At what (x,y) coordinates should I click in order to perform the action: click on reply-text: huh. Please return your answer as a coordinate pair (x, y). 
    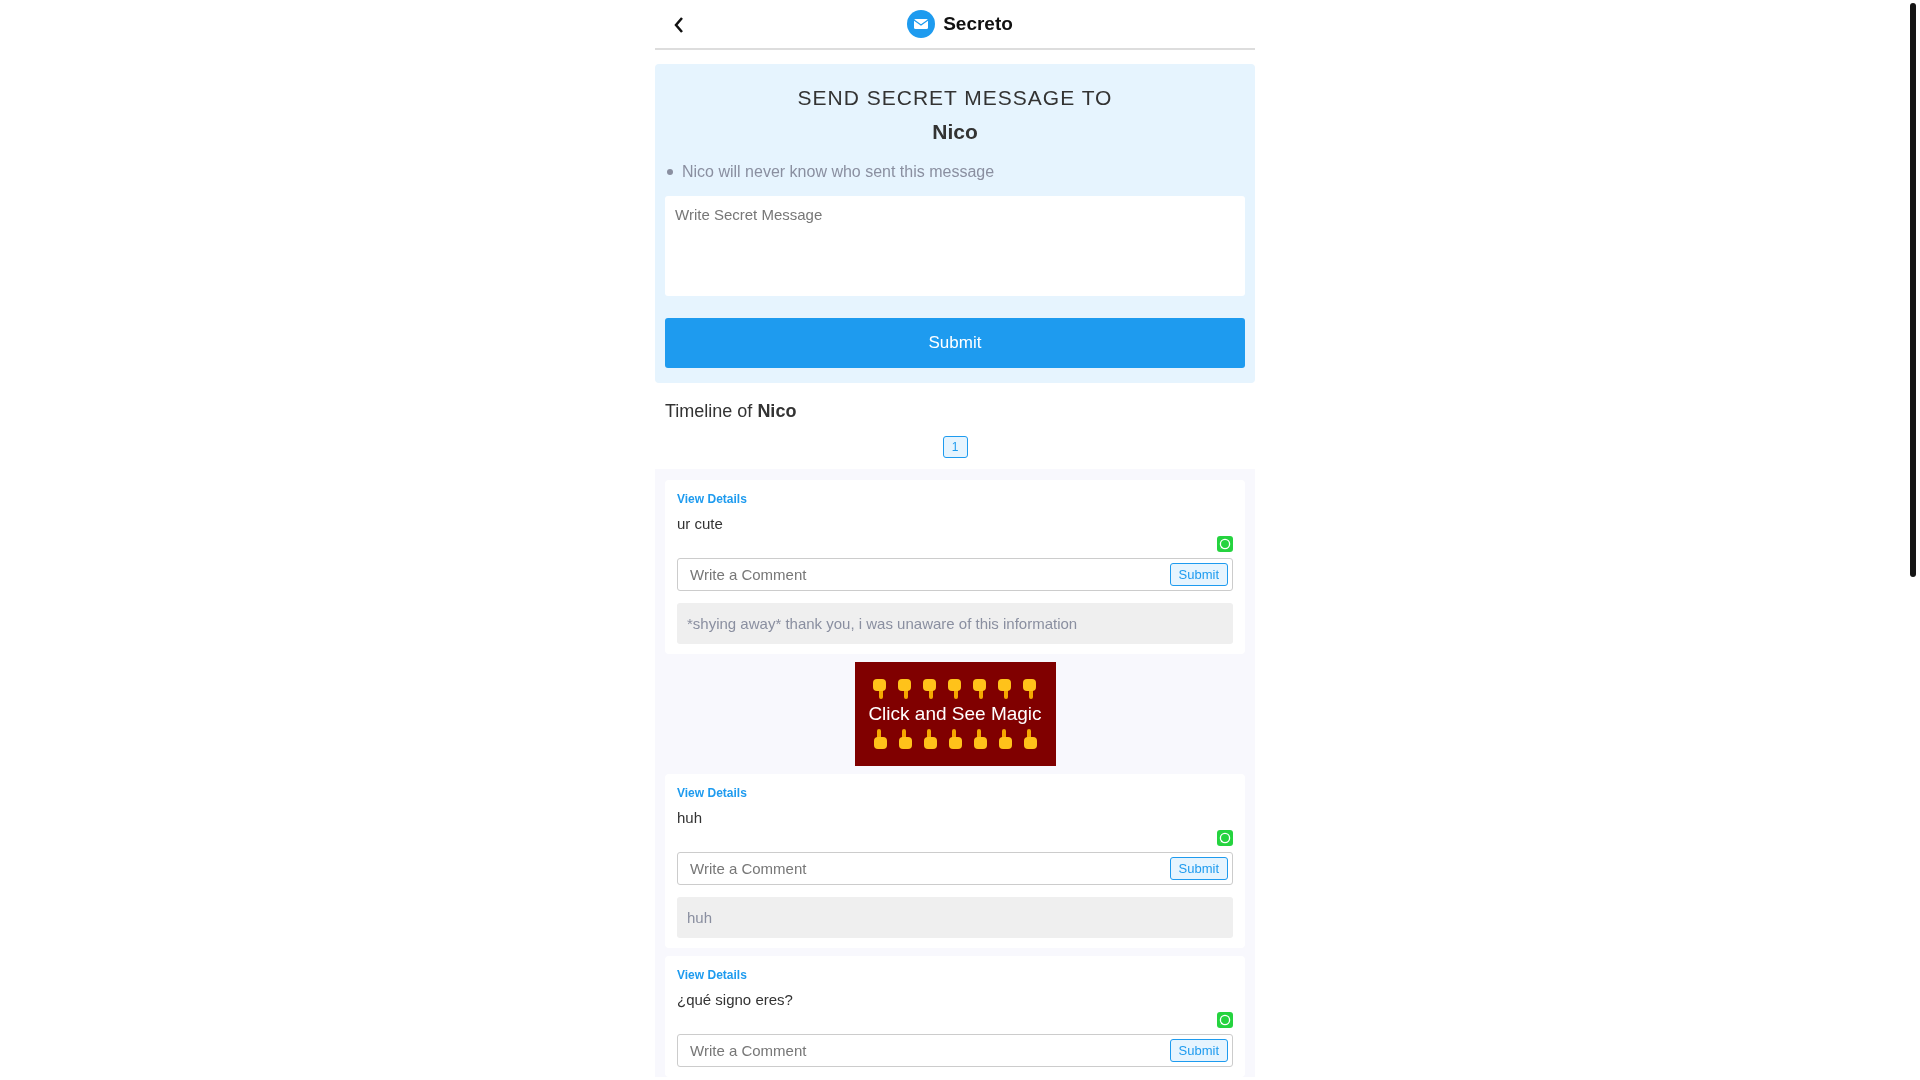
    Looking at the image, I should click on (955, 917).